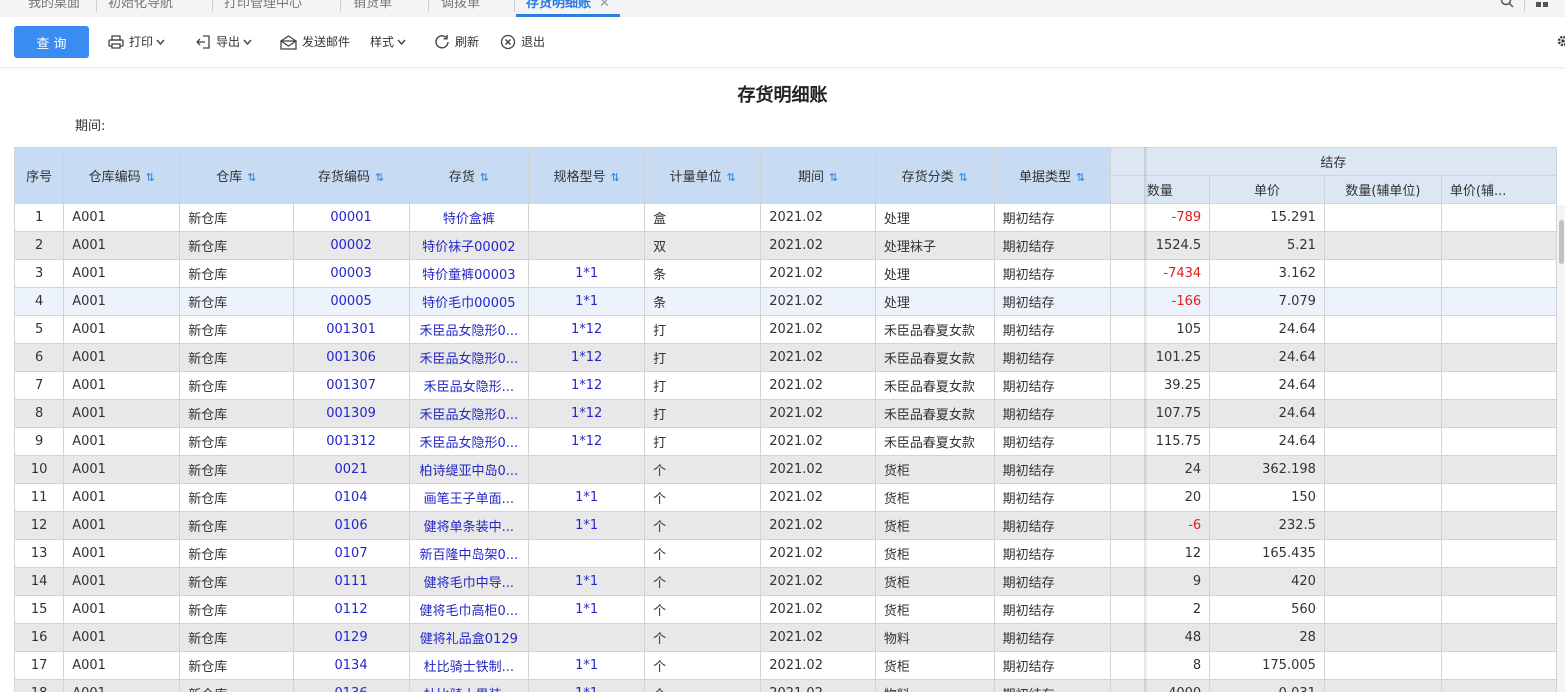 This screenshot has width=1565, height=692. Describe the element at coordinates (469, 637) in the screenshot. I see `cell-inventory: 健将礼品盒0129` at that location.